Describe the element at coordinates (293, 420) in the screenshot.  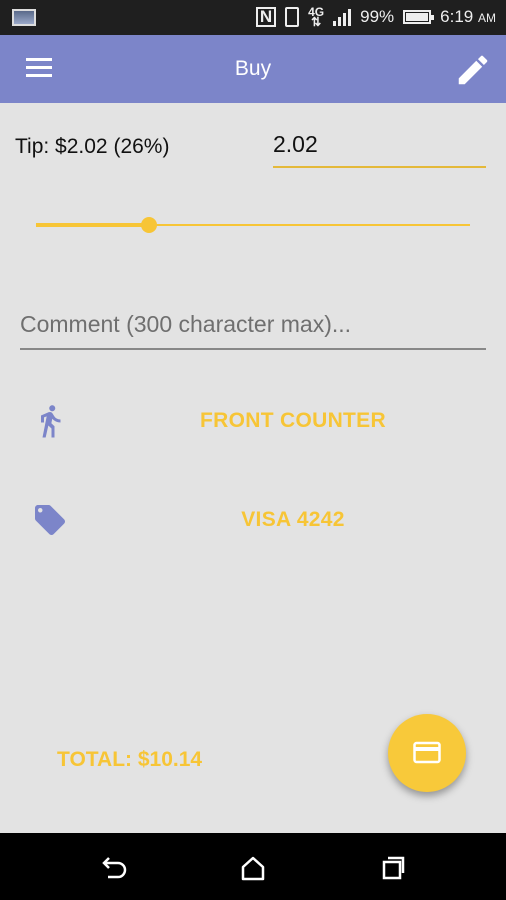
I see `pickup-location-label: FRONT COUNTER` at that location.